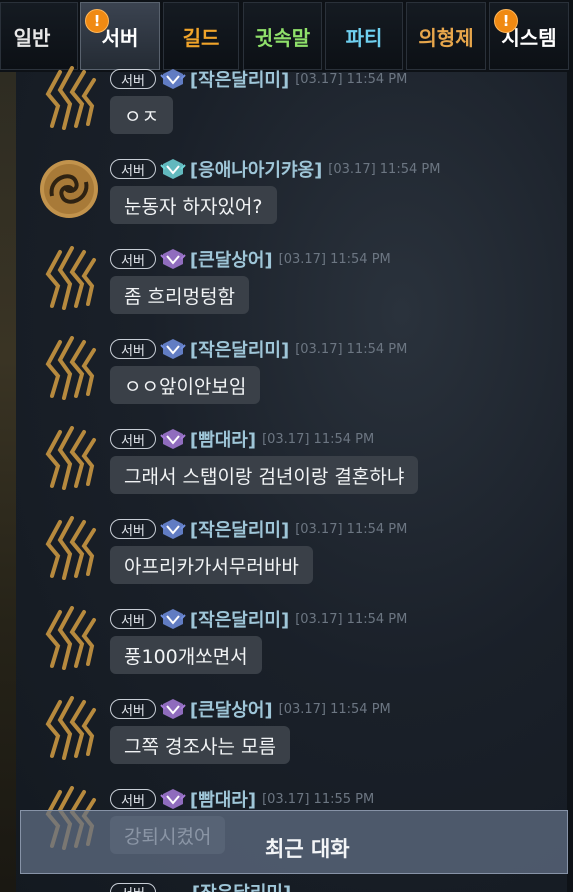 The height and width of the screenshot is (892, 573). I want to click on tab-label: 의형제, so click(446, 37).